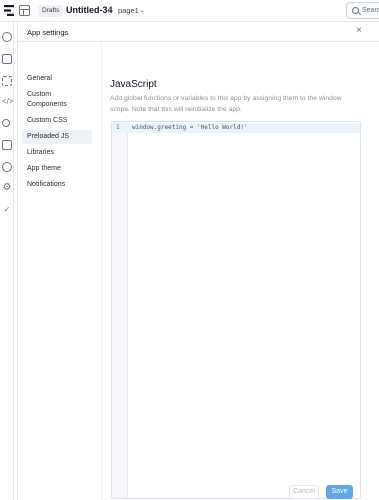  I want to click on nav-item-libraries: Libraries, so click(57, 153).